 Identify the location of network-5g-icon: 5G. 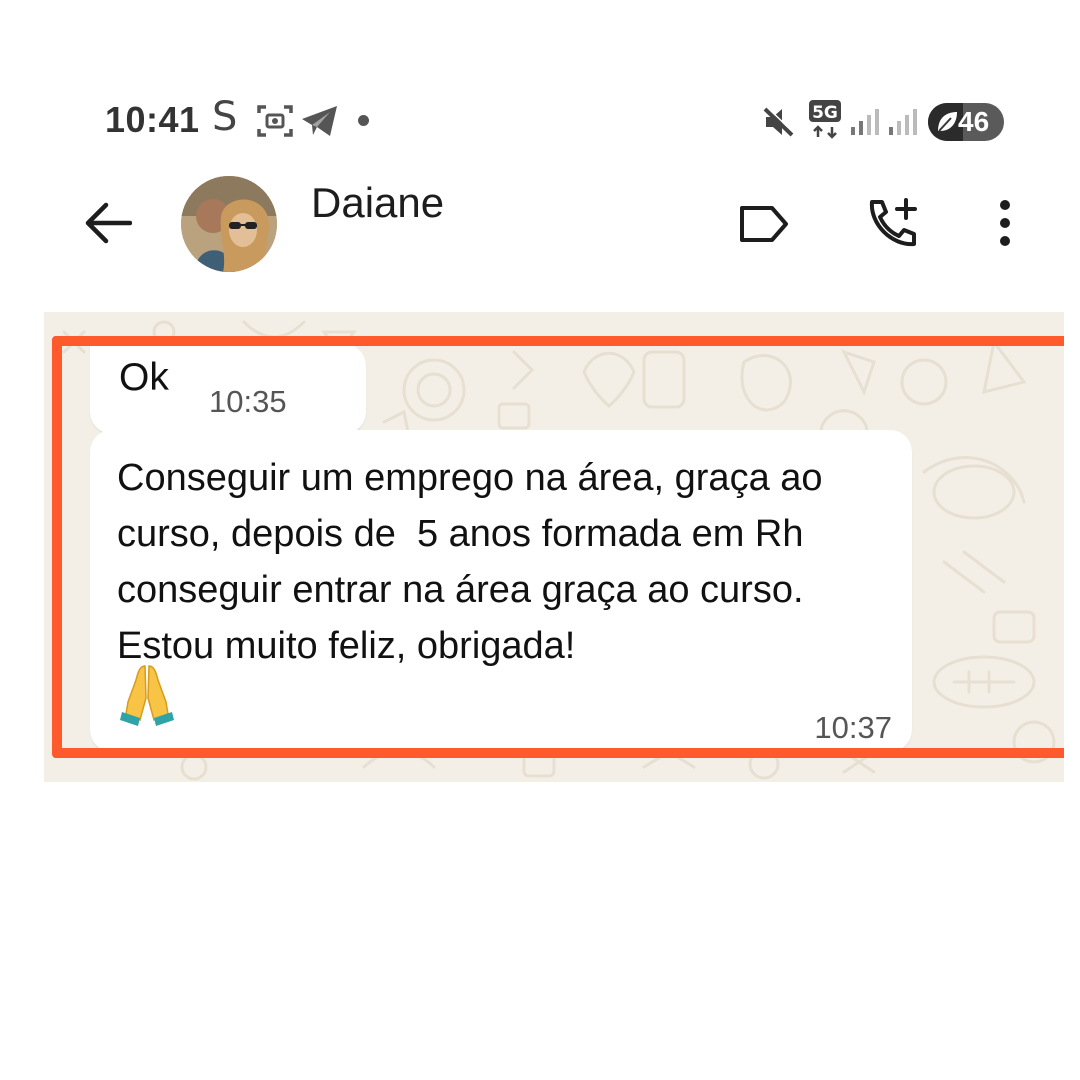
(826, 121).